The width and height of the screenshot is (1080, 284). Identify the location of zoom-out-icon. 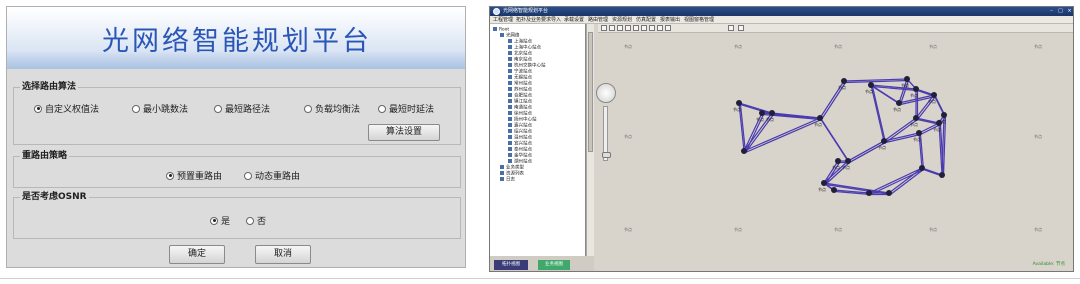
(636, 28).